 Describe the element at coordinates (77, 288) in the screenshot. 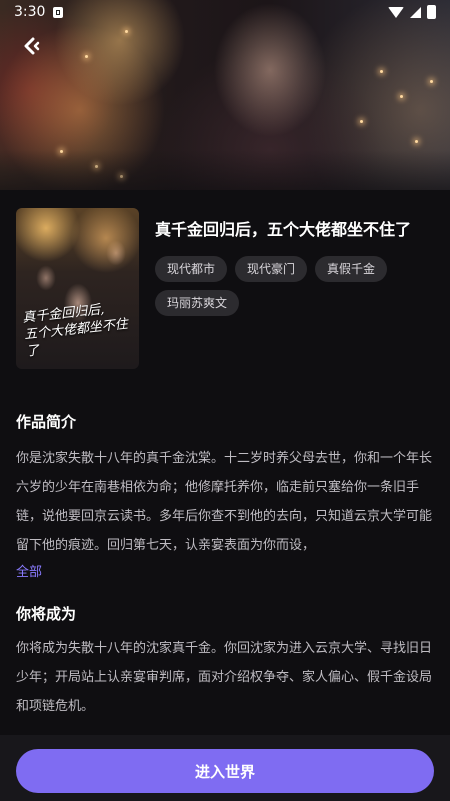

I see `book-cover: 真千金回归后, 五个大佬都坐不住了` at that location.